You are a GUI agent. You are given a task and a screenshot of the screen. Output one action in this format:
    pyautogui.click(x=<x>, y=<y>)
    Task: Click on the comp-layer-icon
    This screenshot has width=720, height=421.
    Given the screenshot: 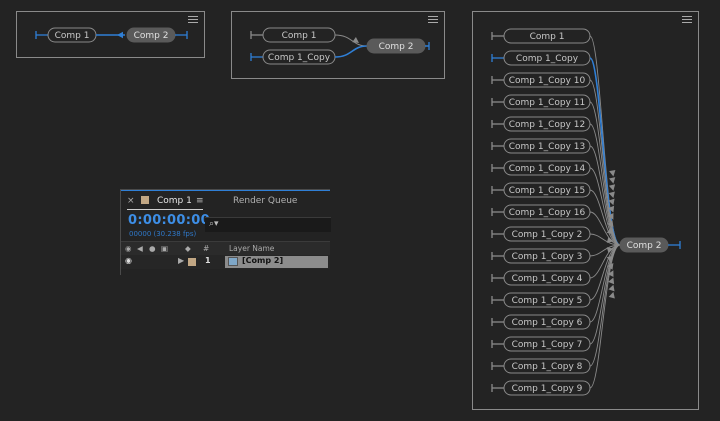 What is the action you would take?
    pyautogui.click(x=233, y=261)
    